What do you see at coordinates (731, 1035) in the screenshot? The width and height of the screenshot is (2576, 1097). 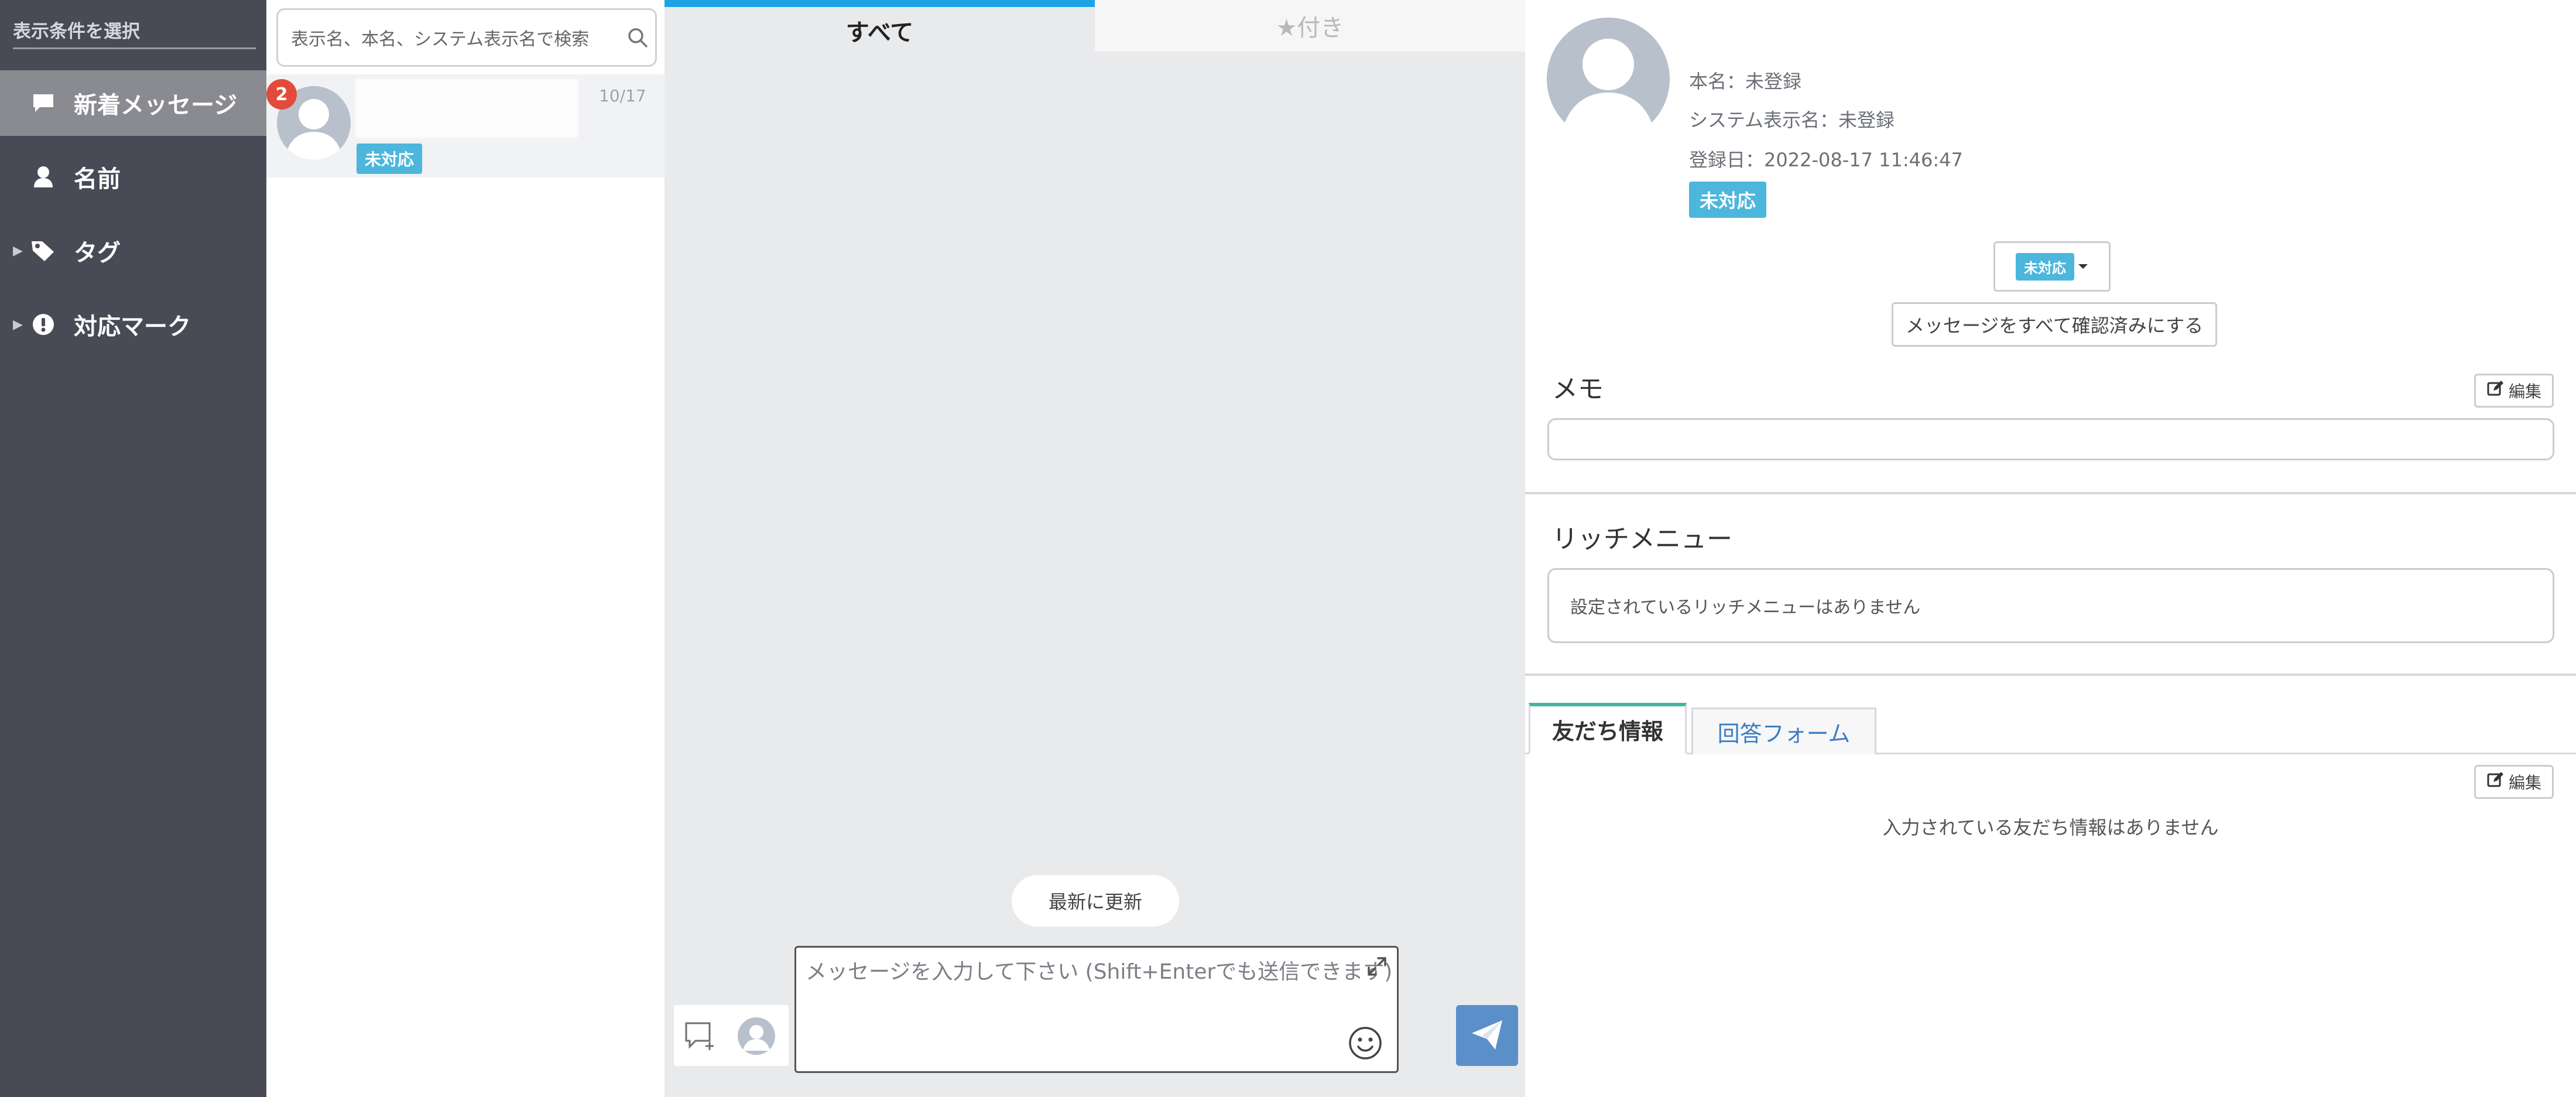 I see `composer-tools` at bounding box center [731, 1035].